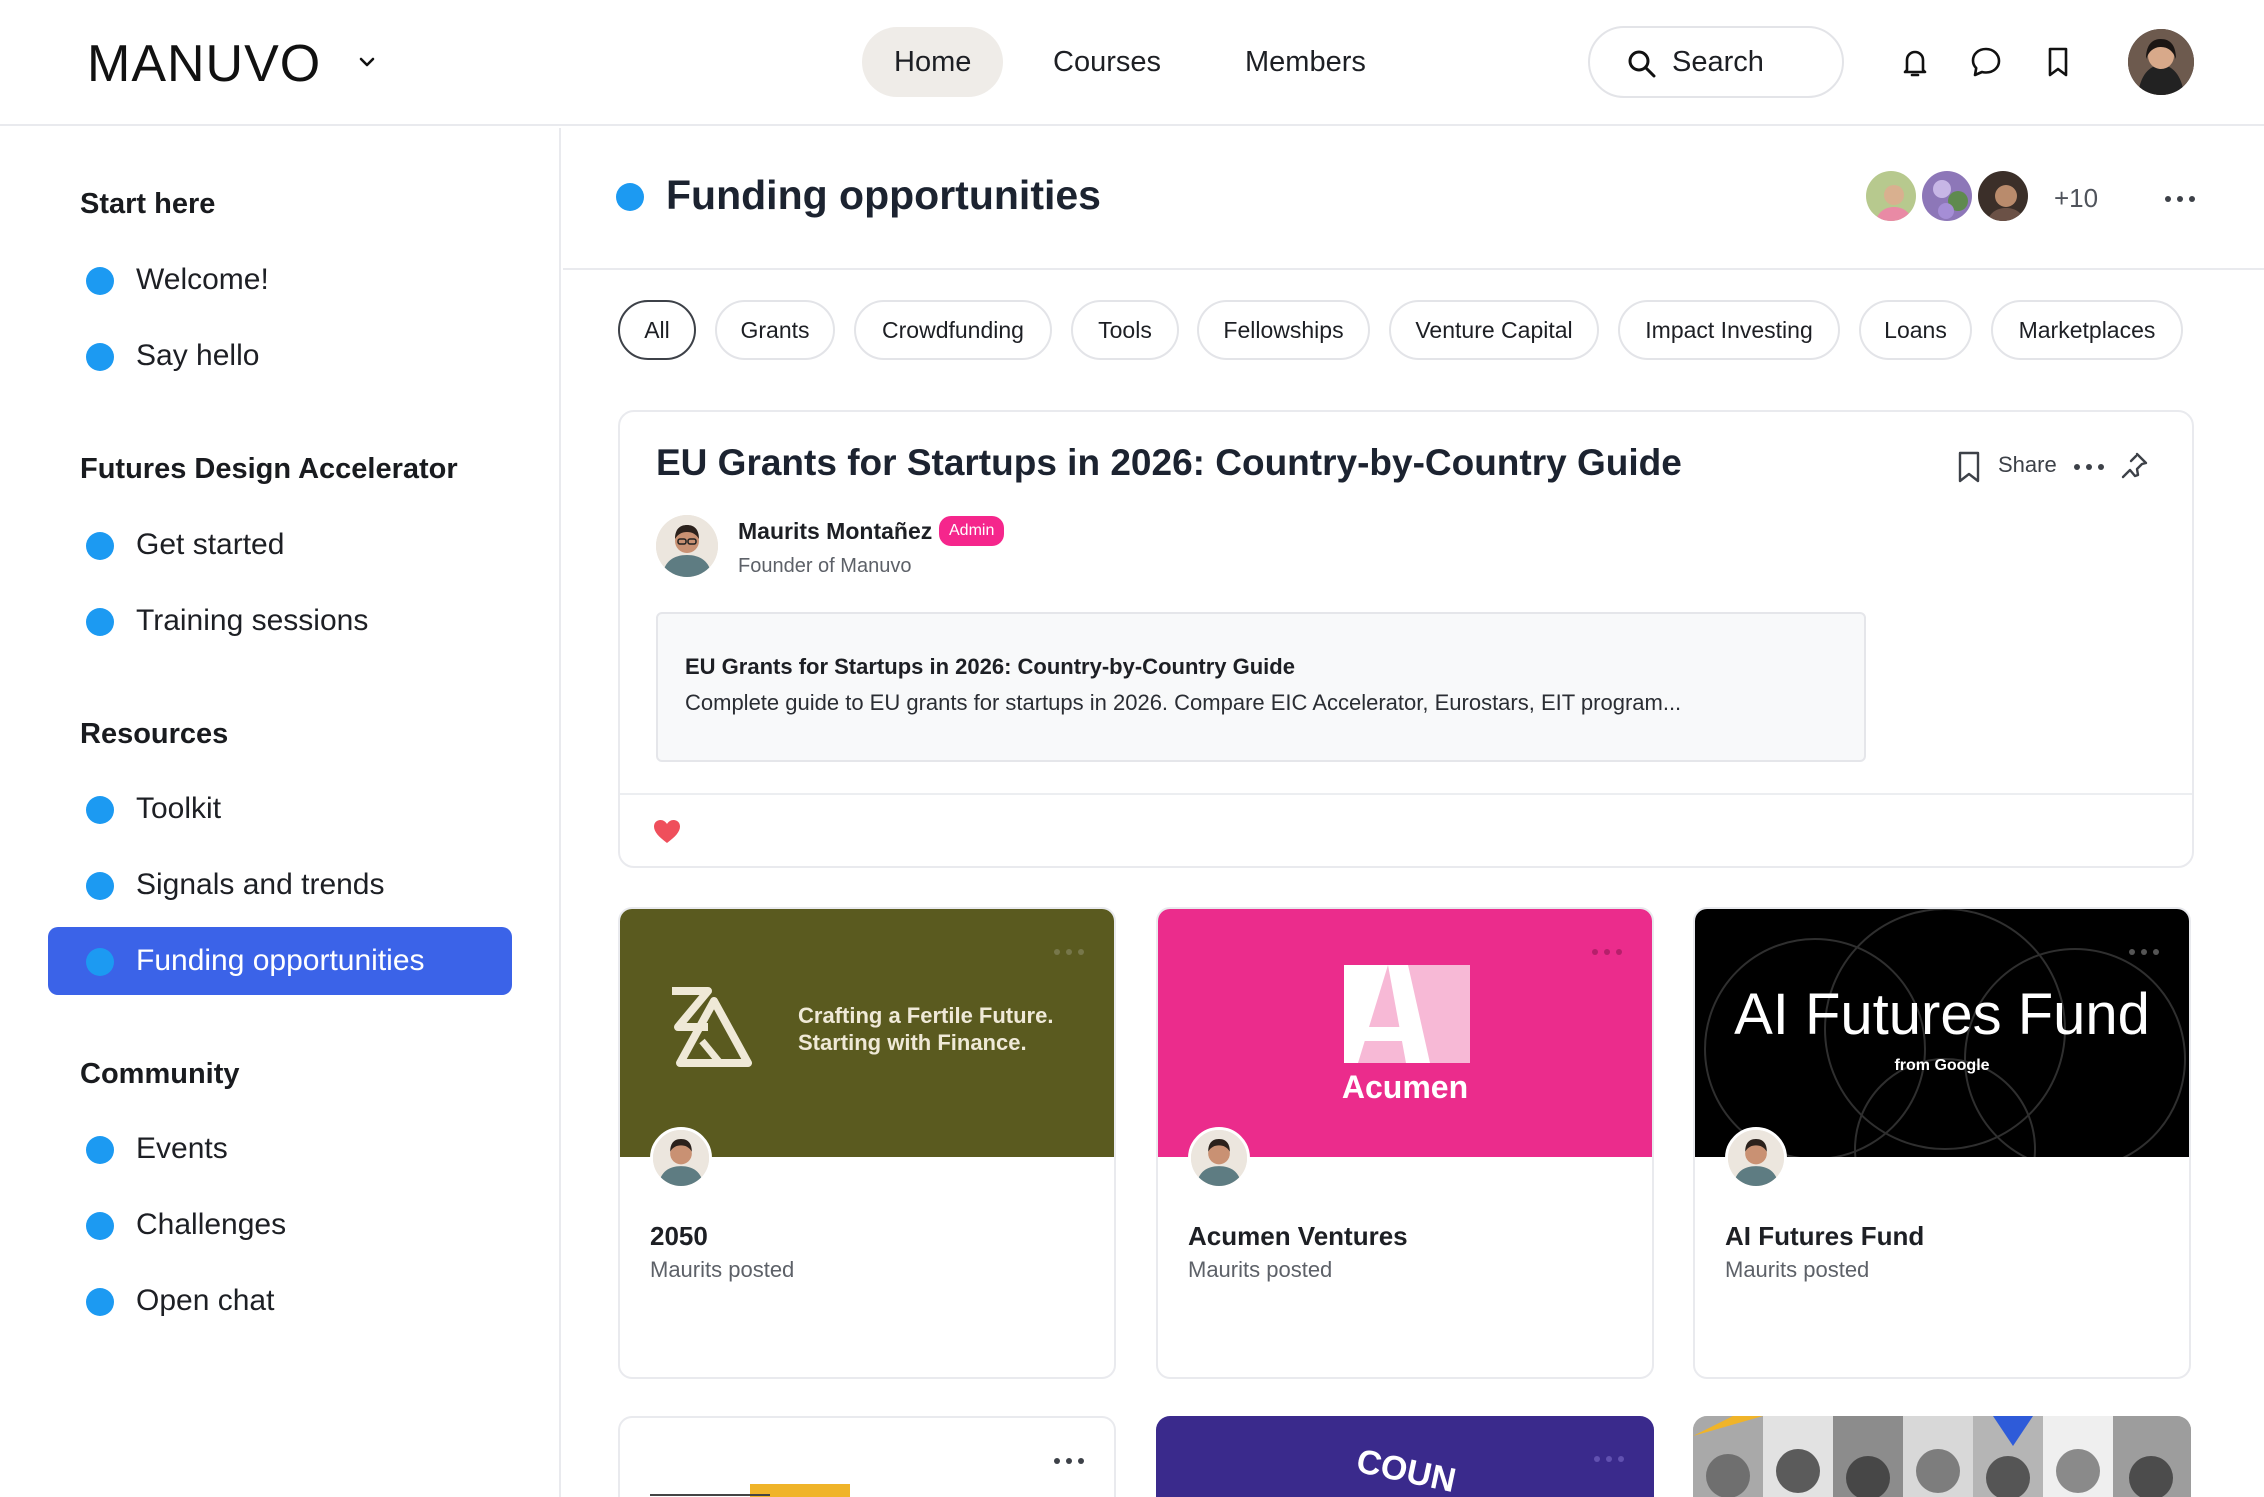 The width and height of the screenshot is (2264, 1497). What do you see at coordinates (280, 1301) in the screenshot?
I see `sidebar-item-open-chat: Open chat` at bounding box center [280, 1301].